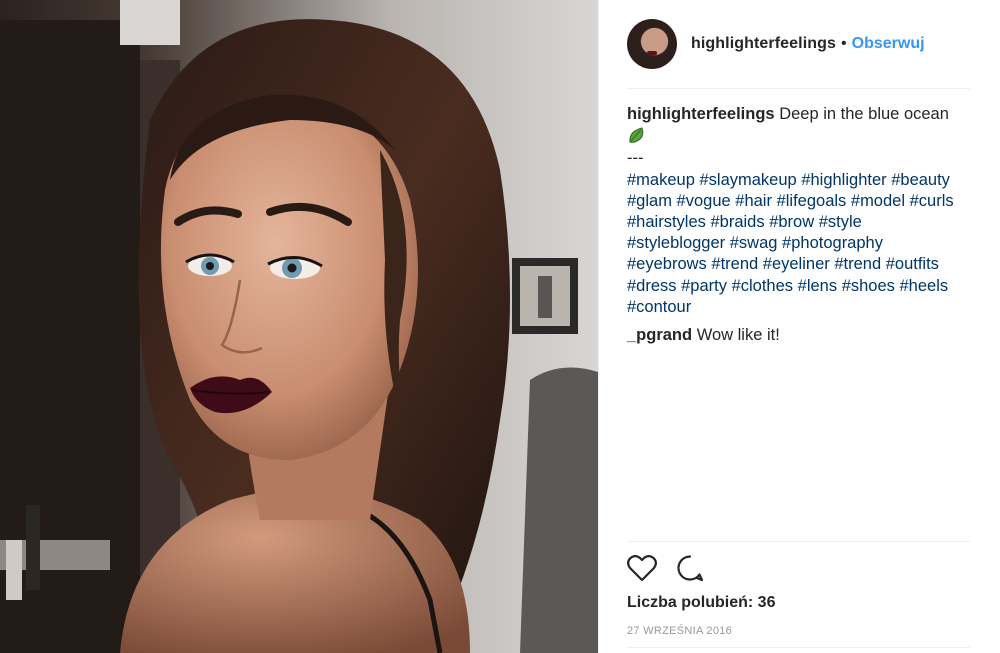 The image size is (1000, 653). Describe the element at coordinates (843, 180) in the screenshot. I see `hashtag: #highlighter` at that location.